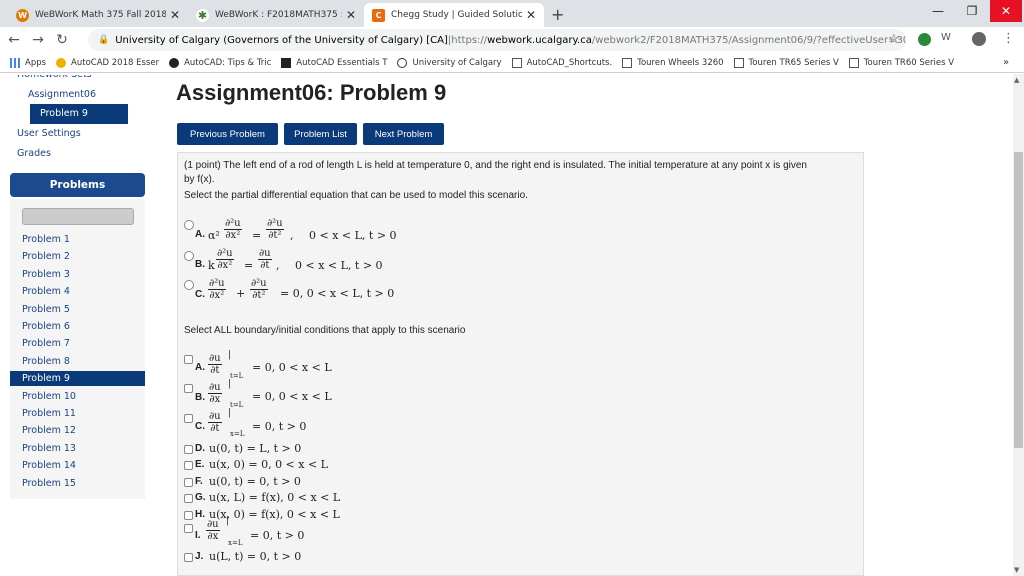  What do you see at coordinates (225, 259) in the screenshot?
I see `pde-b-lhs: ∂²u ∂x²` at bounding box center [225, 259].